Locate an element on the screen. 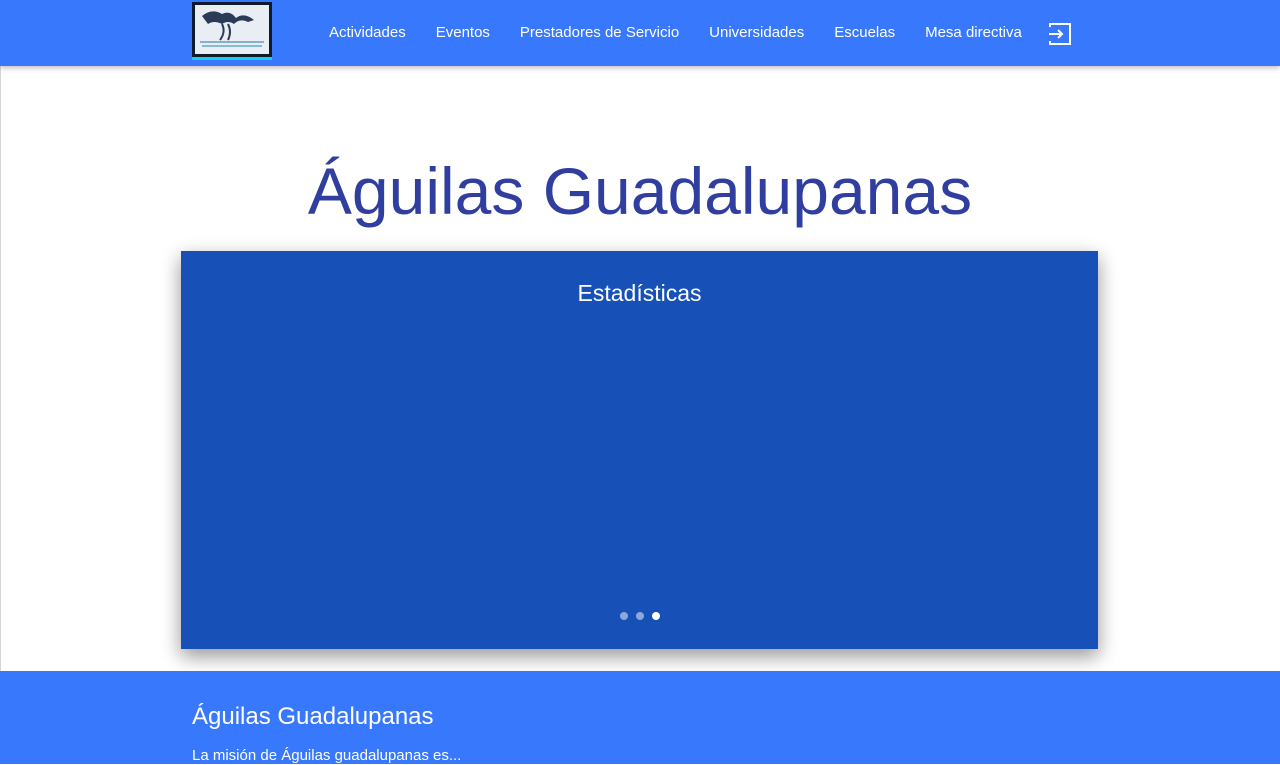 The width and height of the screenshot is (1280, 765). eagle-logo-icon is located at coordinates (232, 29).